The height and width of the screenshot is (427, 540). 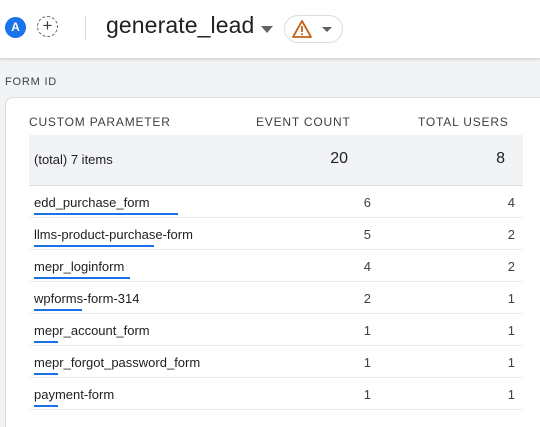 I want to click on warning-triangle-icon, so click(x=302, y=29).